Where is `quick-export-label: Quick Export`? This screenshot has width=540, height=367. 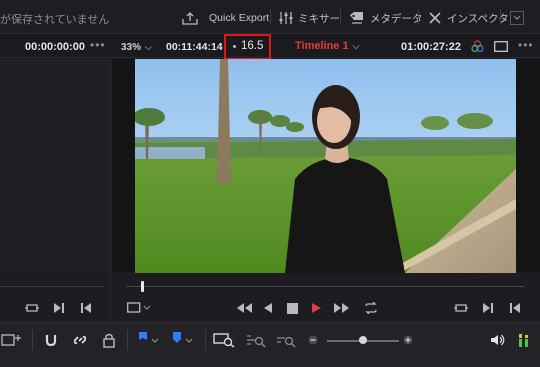
quick-export-label: Quick Export is located at coordinates (239, 18).